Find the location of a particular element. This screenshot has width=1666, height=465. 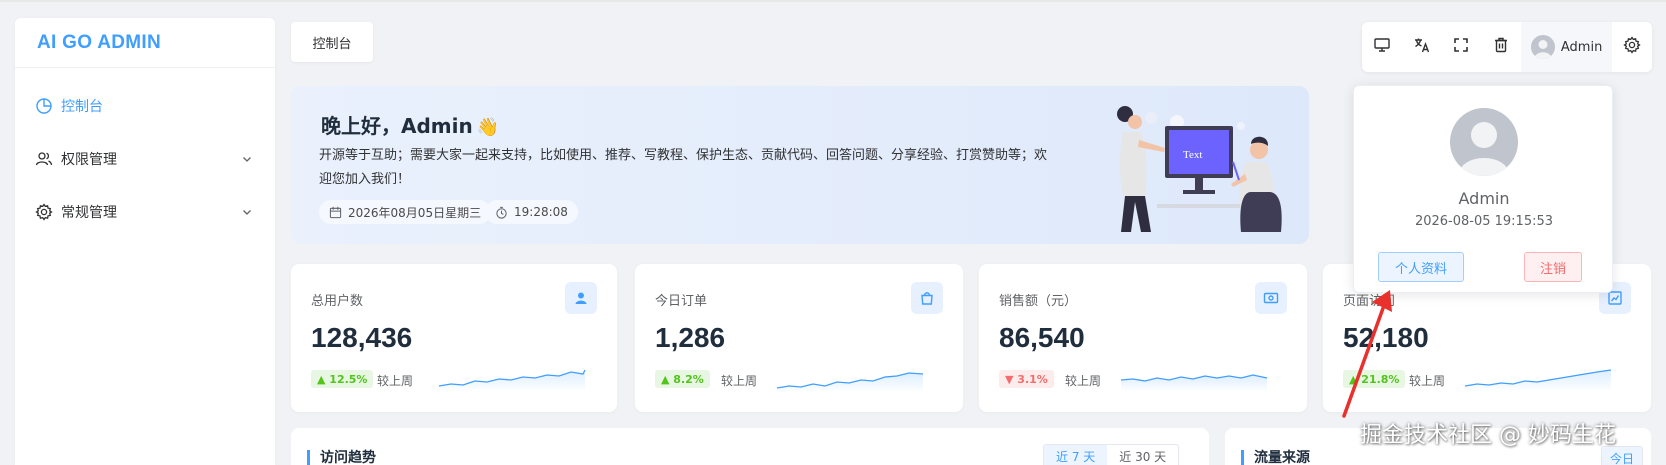

translate-button is located at coordinates (1422, 47).